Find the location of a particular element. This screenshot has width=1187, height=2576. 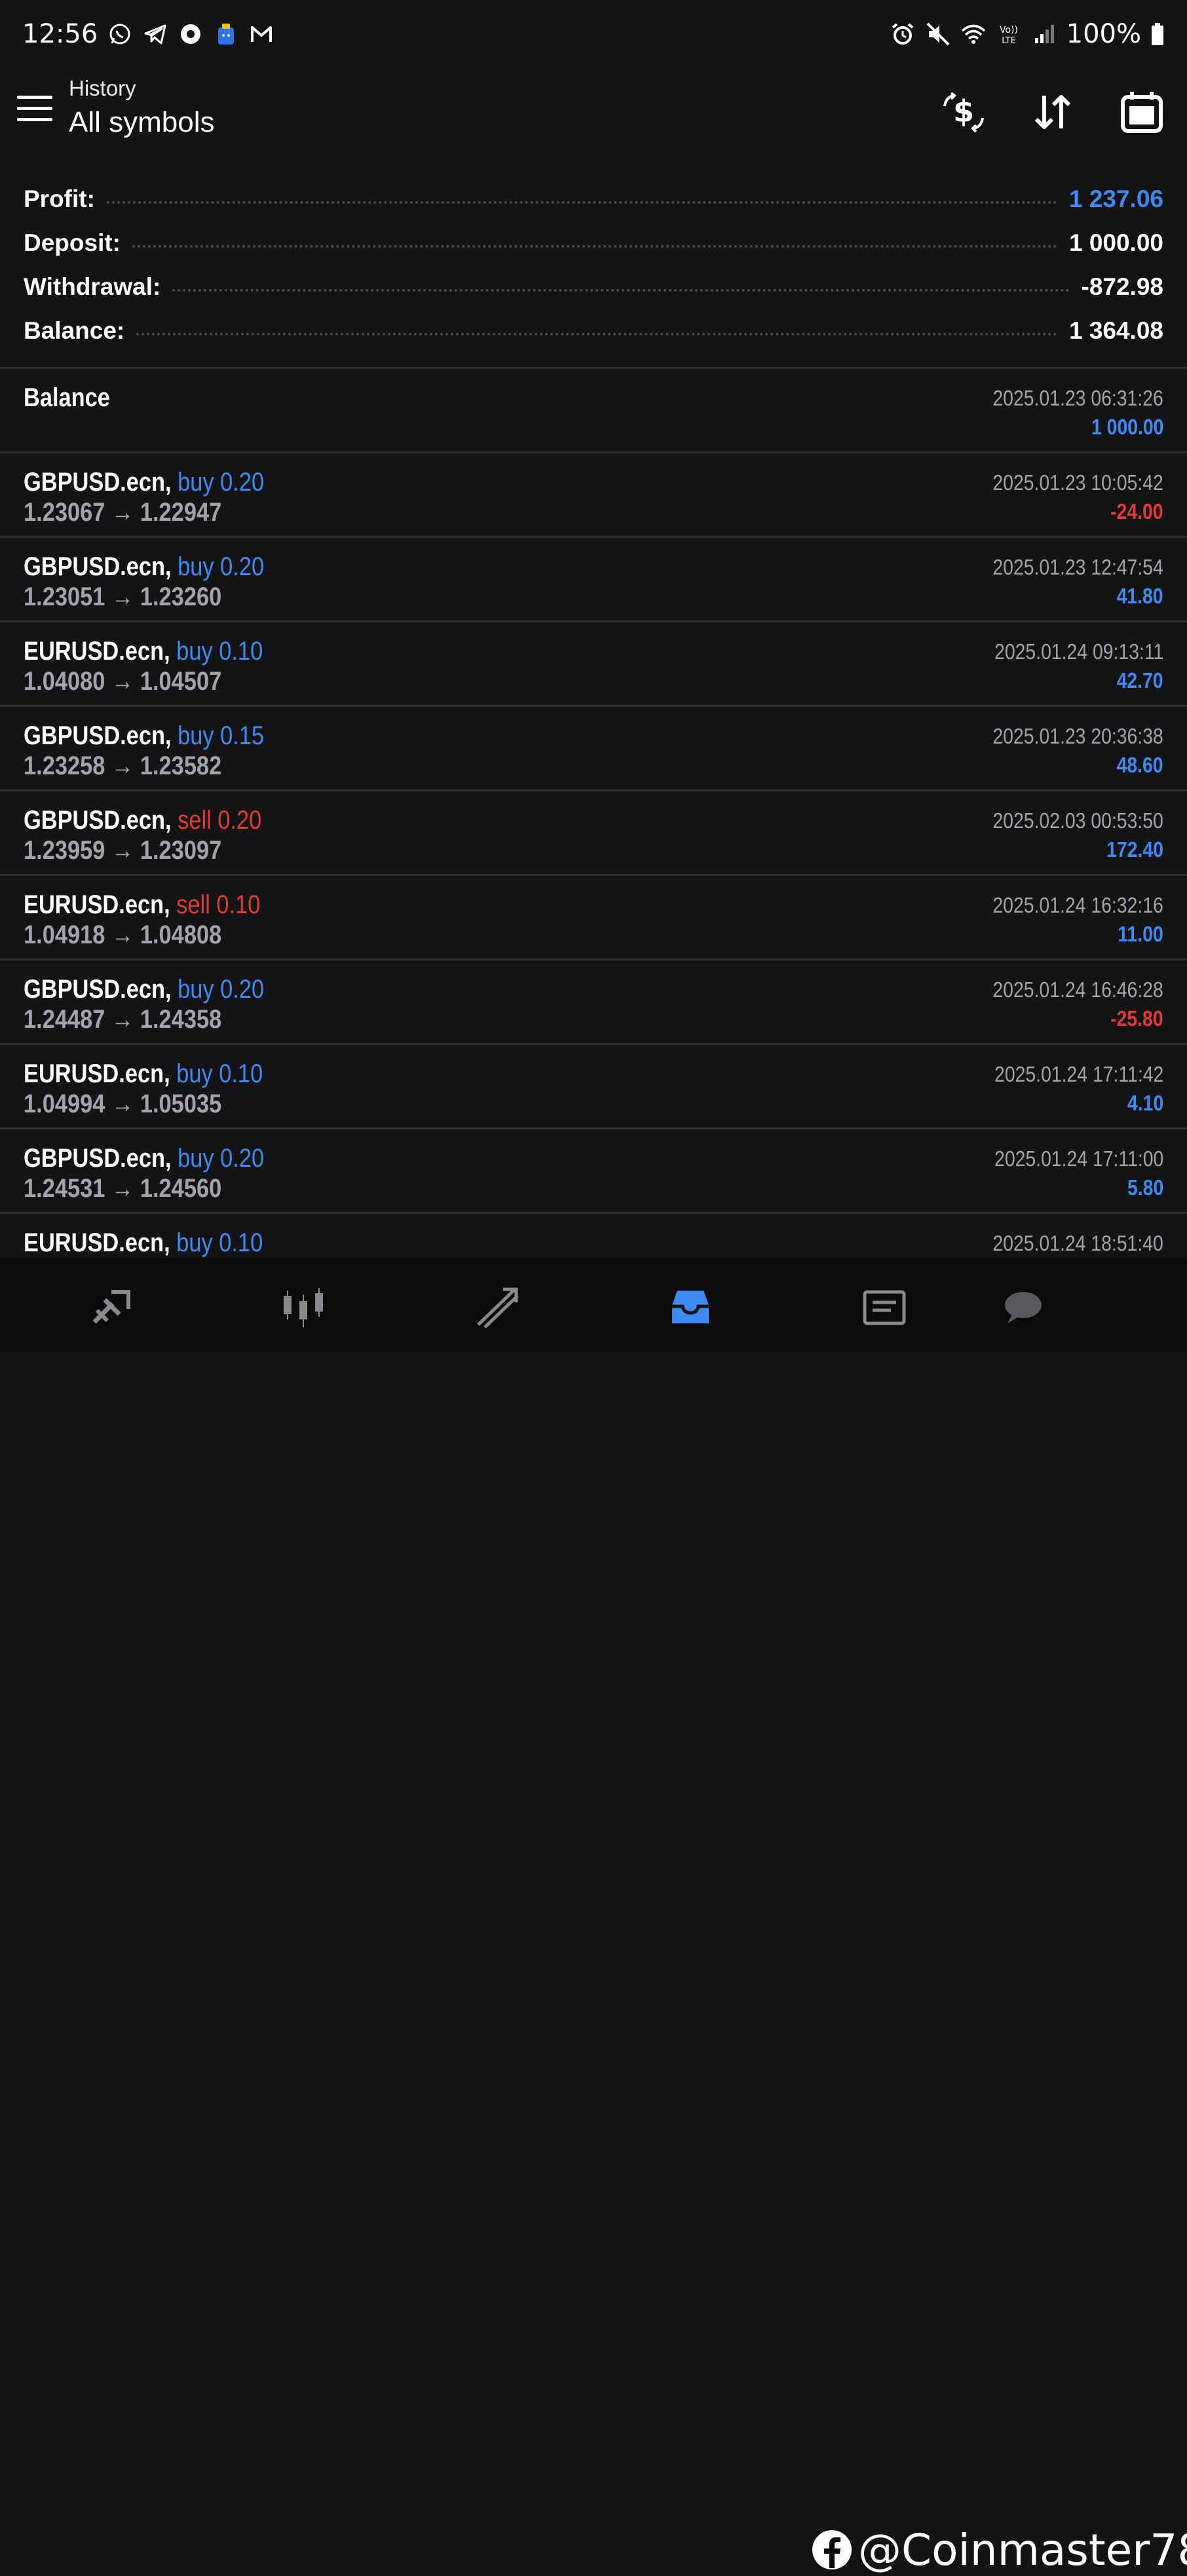

trade-icon is located at coordinates (498, 1307).